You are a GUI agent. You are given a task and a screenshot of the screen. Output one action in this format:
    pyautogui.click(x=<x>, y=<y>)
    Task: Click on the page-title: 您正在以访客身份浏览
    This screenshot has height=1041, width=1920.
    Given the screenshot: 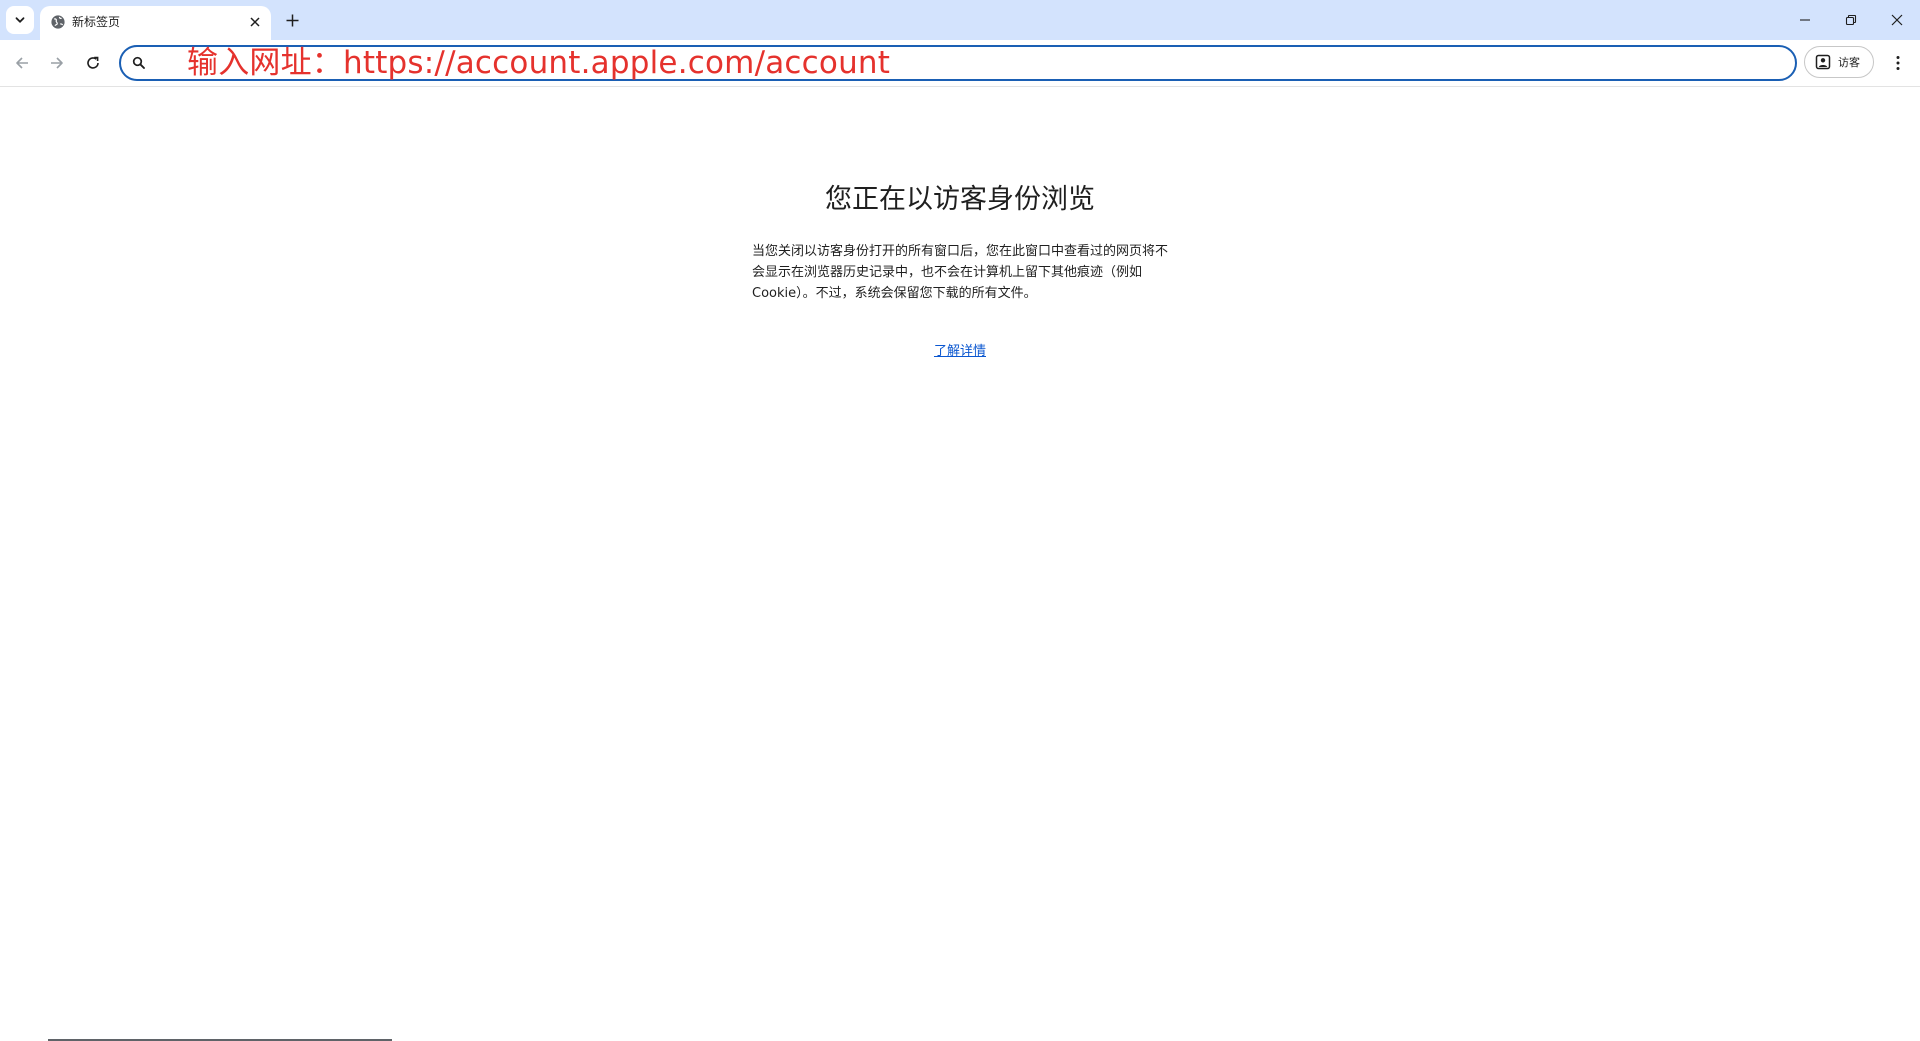 What is the action you would take?
    pyautogui.click(x=960, y=199)
    